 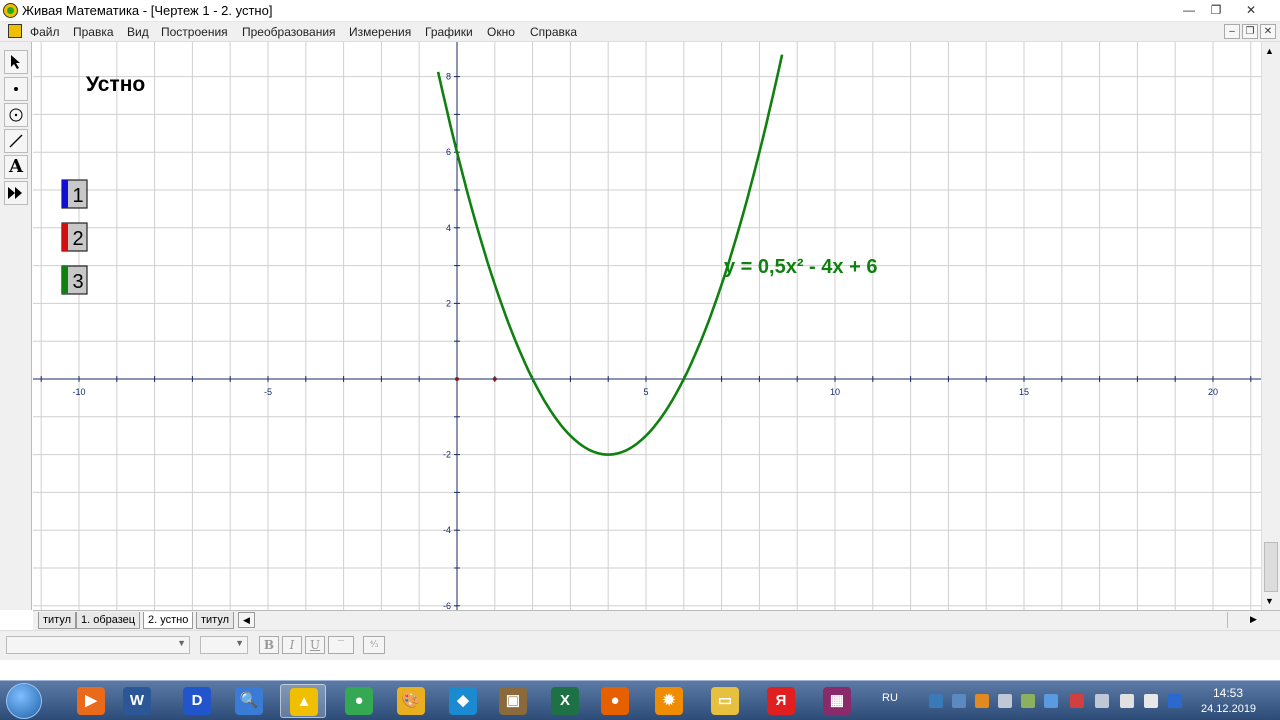 What do you see at coordinates (215, 620) in the screenshot?
I see `tab-title-2: титул` at bounding box center [215, 620].